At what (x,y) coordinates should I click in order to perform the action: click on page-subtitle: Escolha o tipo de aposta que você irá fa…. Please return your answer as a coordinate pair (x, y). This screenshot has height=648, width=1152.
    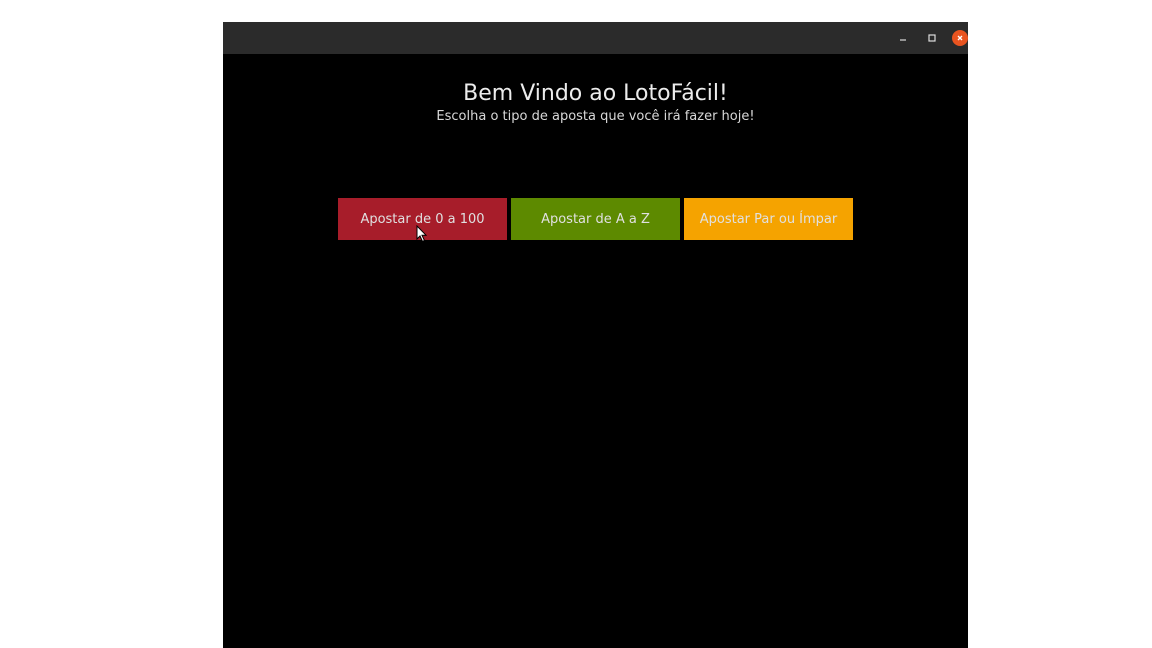
    Looking at the image, I should click on (595, 116).